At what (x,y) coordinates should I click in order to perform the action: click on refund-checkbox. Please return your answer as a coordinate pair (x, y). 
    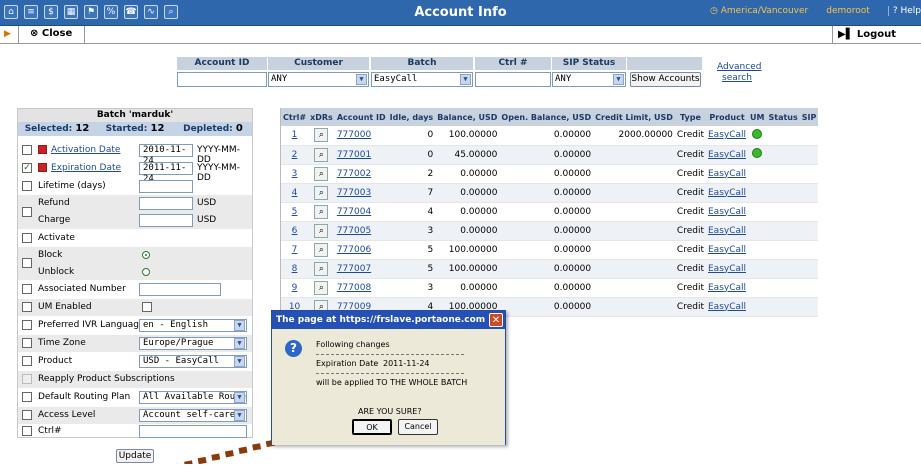
    Looking at the image, I should click on (27, 212).